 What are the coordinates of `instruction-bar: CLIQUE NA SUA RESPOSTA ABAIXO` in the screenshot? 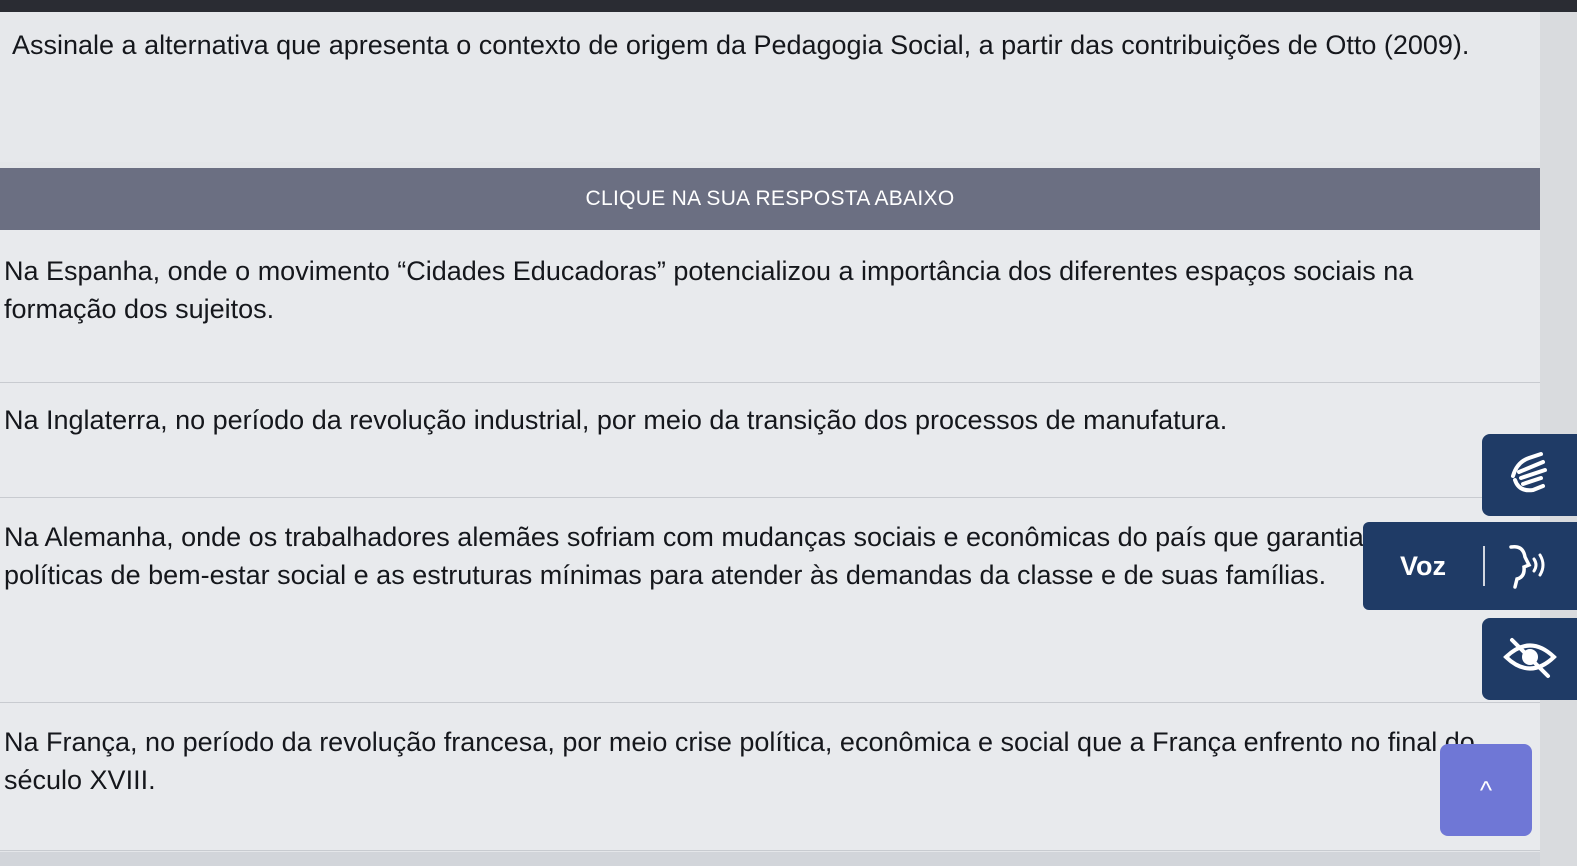 It's located at (770, 199).